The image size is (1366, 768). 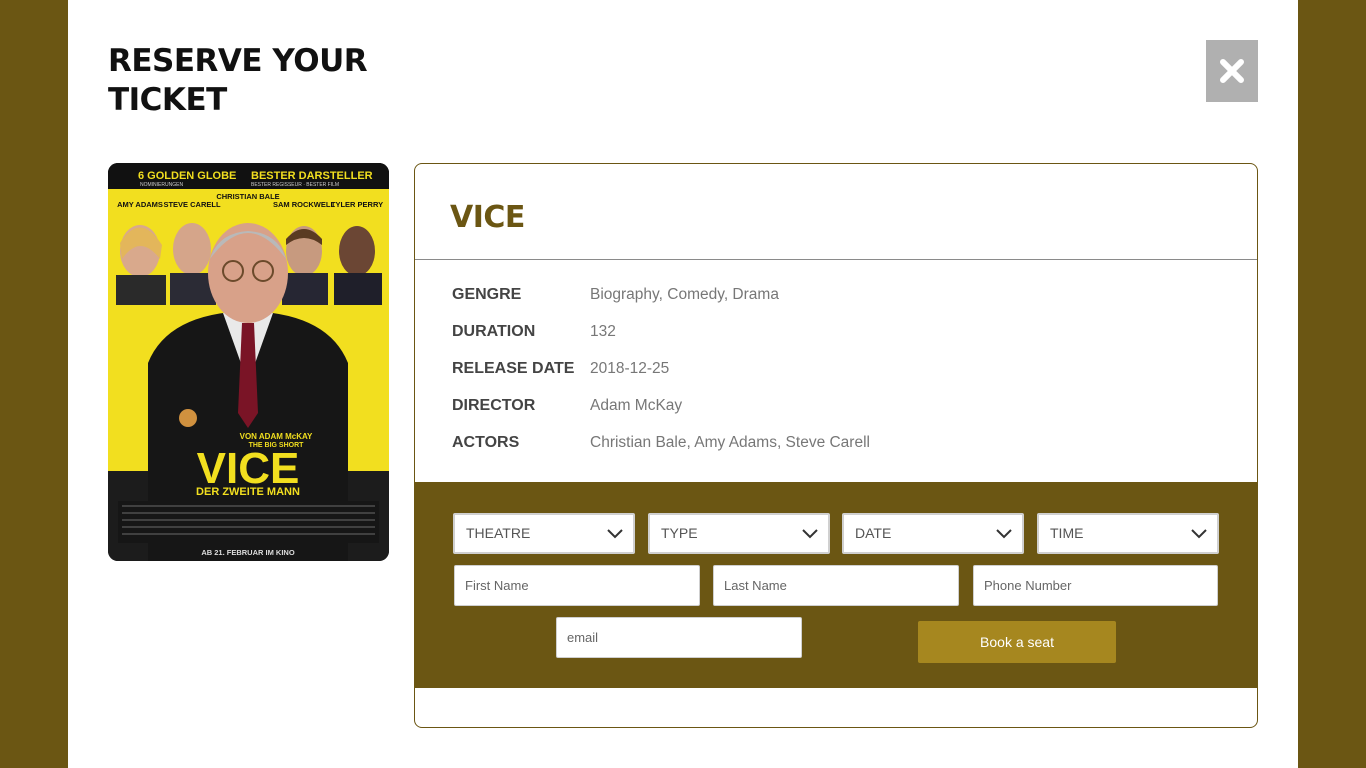 What do you see at coordinates (933, 533) in the screenshot?
I see `date-select: DATE` at bounding box center [933, 533].